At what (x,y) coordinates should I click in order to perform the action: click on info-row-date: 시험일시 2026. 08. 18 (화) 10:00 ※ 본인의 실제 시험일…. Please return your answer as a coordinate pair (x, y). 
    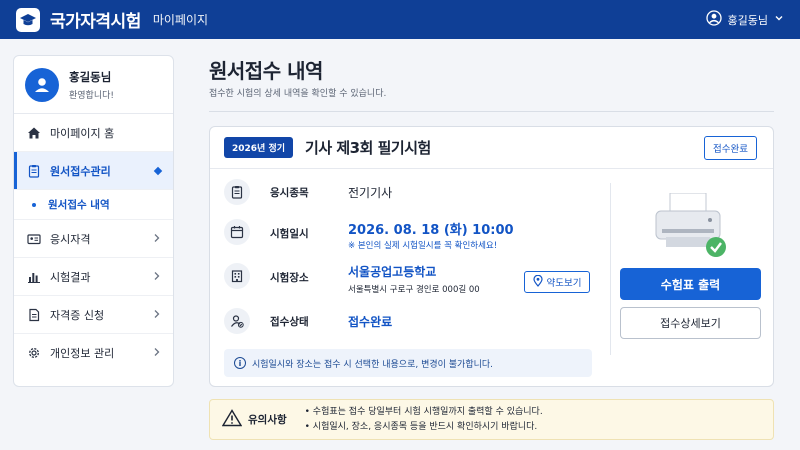
    Looking at the image, I should click on (414, 237).